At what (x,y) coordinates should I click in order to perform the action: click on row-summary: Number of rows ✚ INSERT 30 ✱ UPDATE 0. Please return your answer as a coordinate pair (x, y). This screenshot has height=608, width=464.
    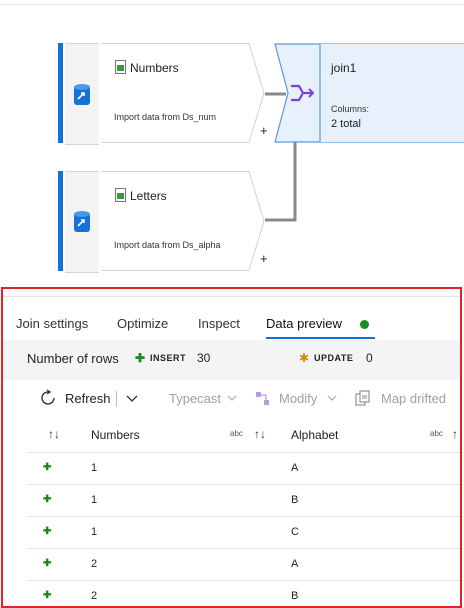
    Looking at the image, I should click on (231, 360).